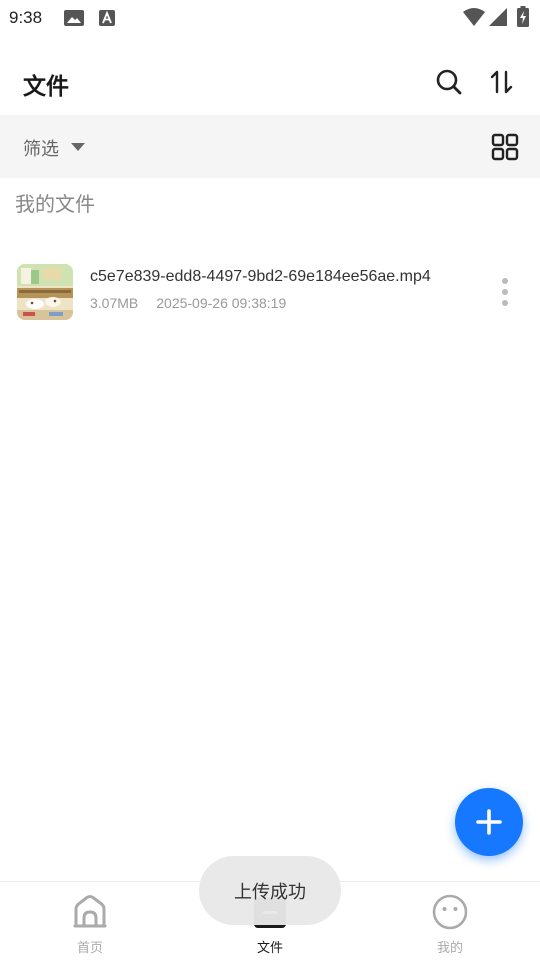  Describe the element at coordinates (474, 17) in the screenshot. I see `wifi-icon` at that location.